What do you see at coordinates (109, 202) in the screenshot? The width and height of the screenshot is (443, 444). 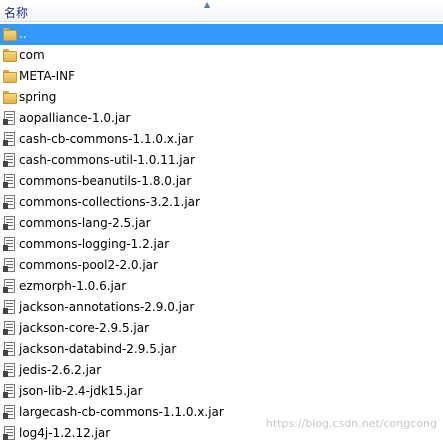 I see `file-name: commons-collections-3.2.1.jar` at bounding box center [109, 202].